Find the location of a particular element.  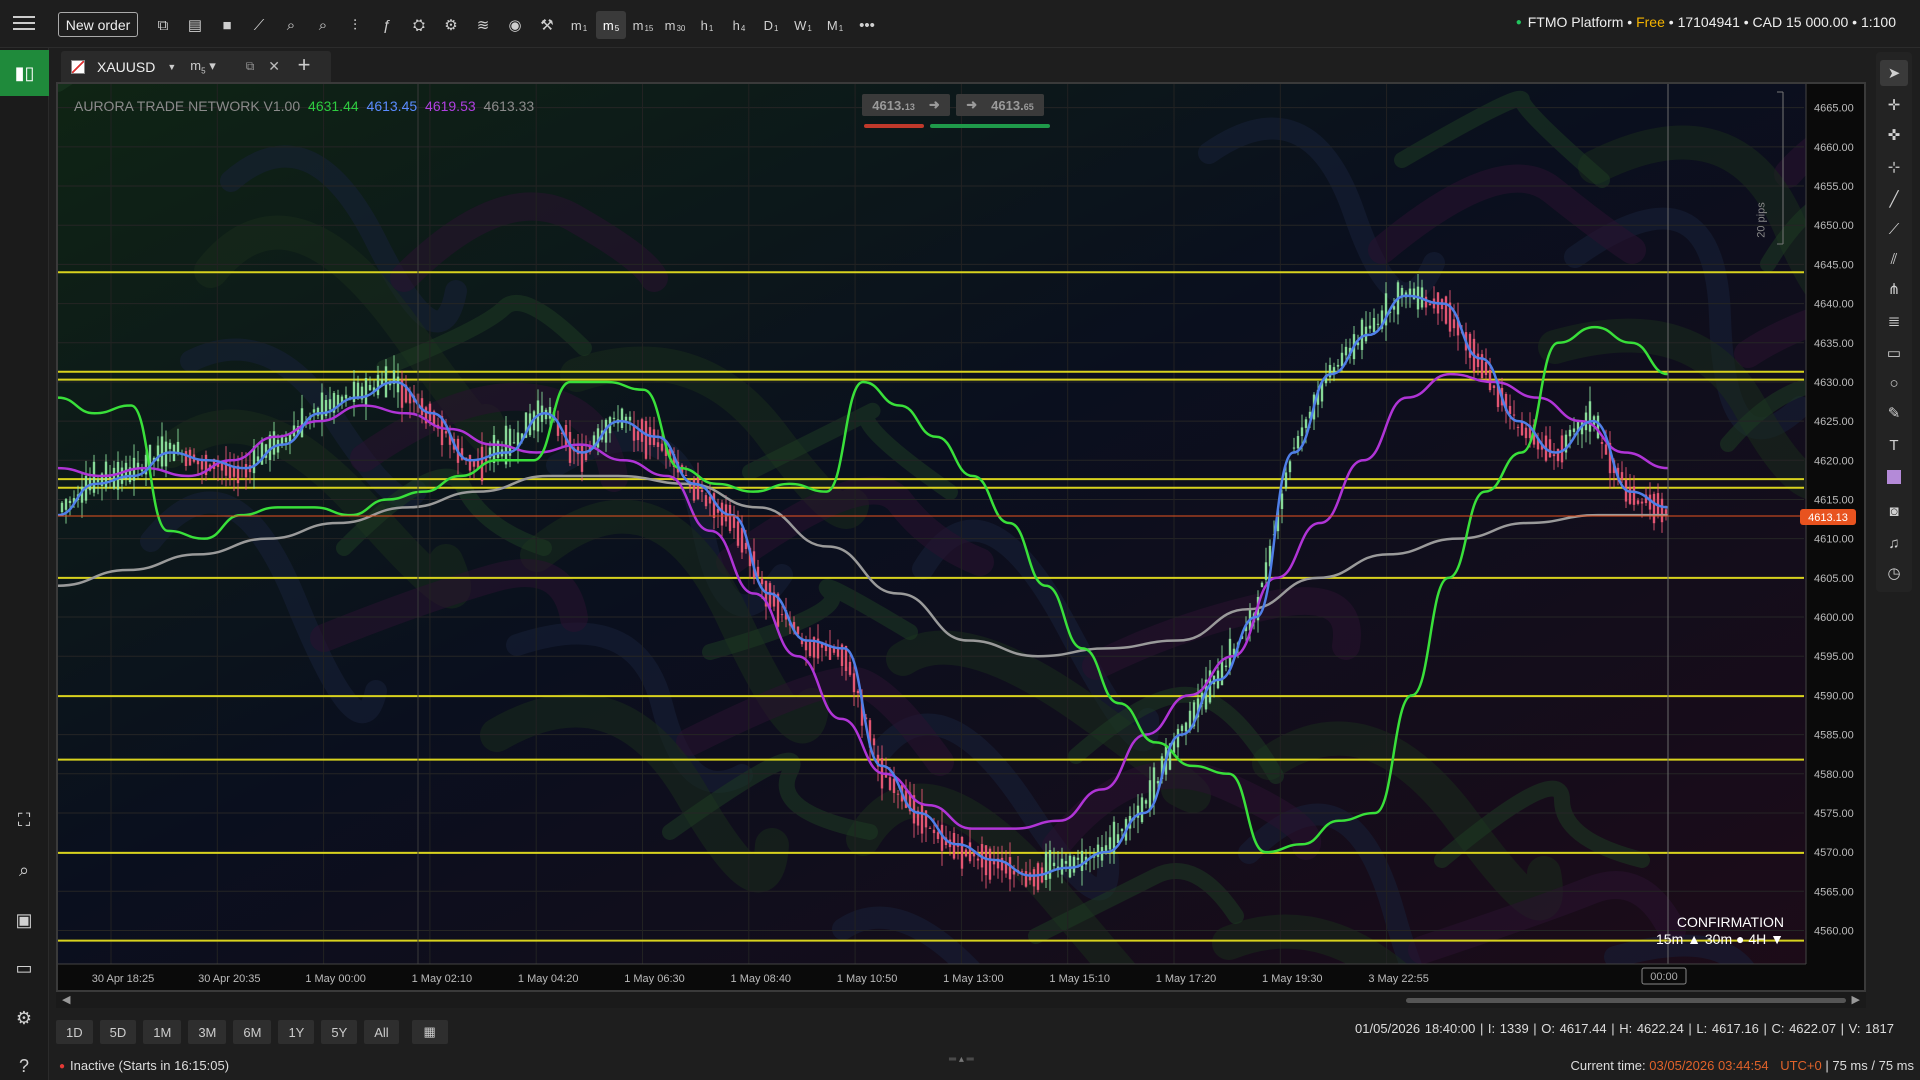

alert-bell-icon: ♫ is located at coordinates (1894, 543).